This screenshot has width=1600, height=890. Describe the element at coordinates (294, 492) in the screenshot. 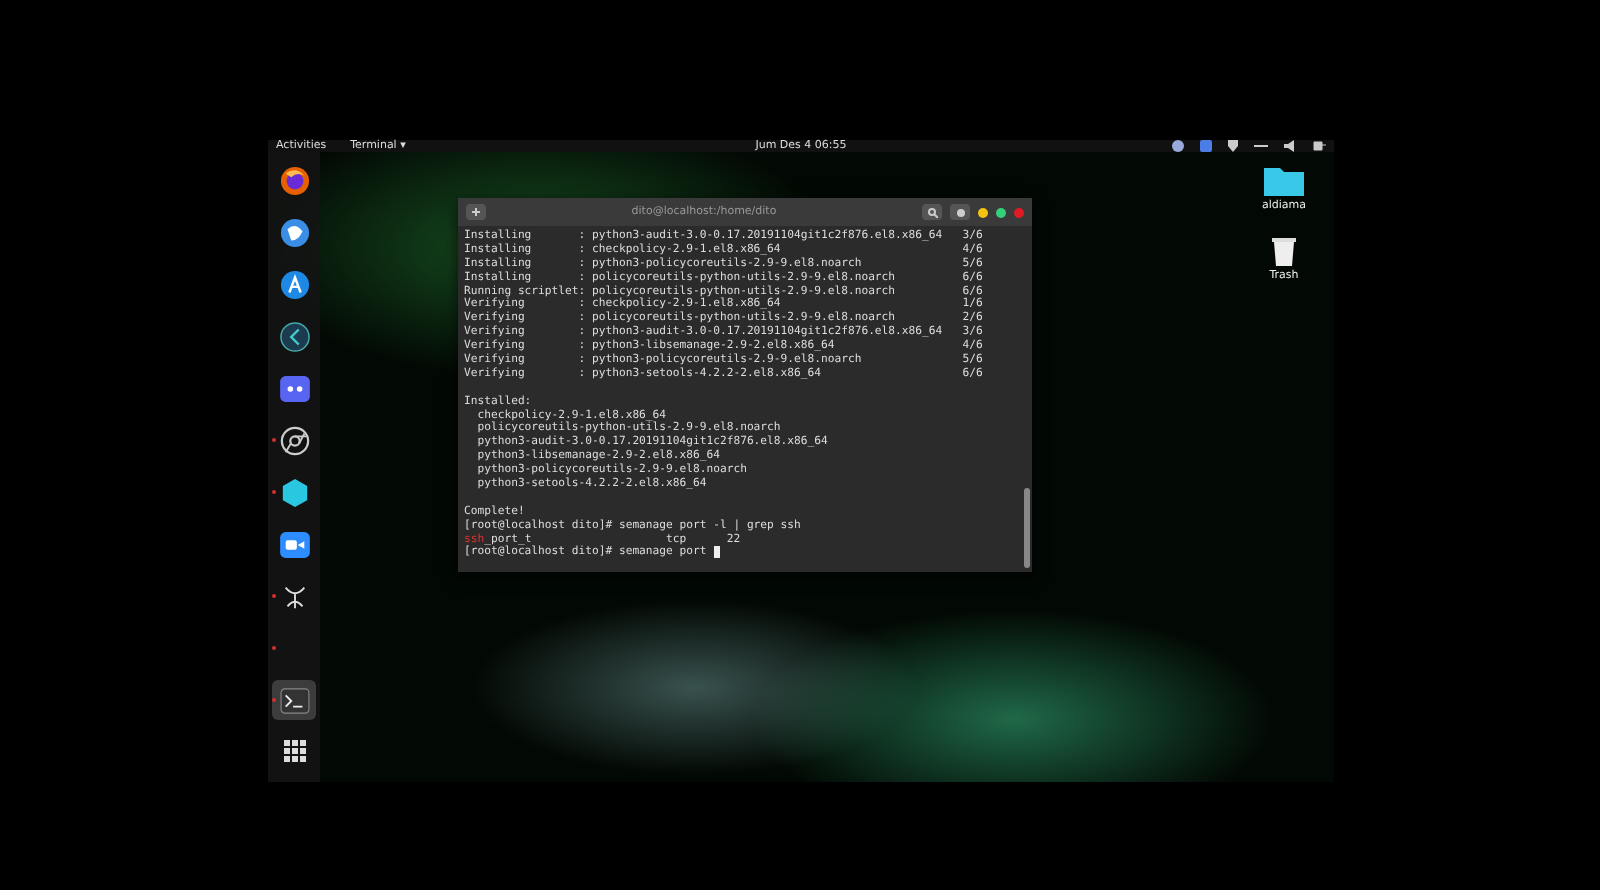

I see `hexagon-icon` at that location.